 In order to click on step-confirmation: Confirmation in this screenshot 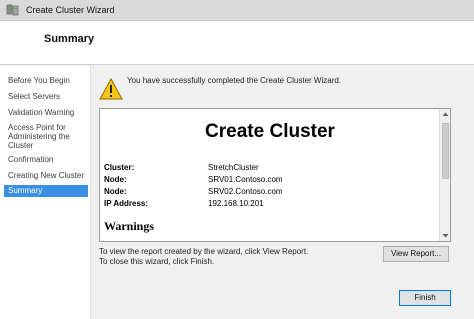, I will do `click(46, 160)`.